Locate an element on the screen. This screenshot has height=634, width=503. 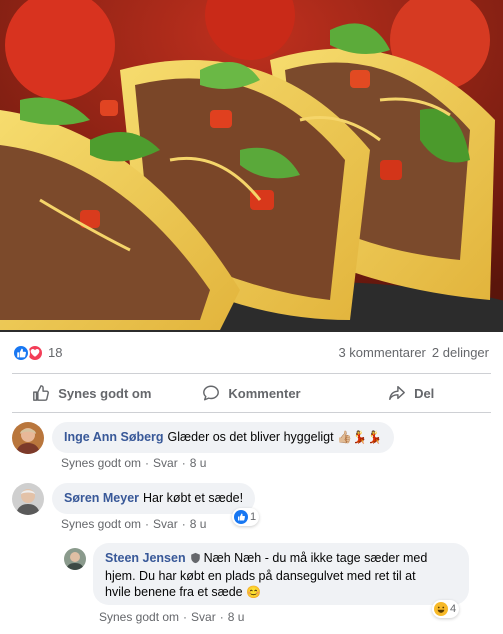
comment-reaction-badge: 1 is located at coordinates (246, 517).